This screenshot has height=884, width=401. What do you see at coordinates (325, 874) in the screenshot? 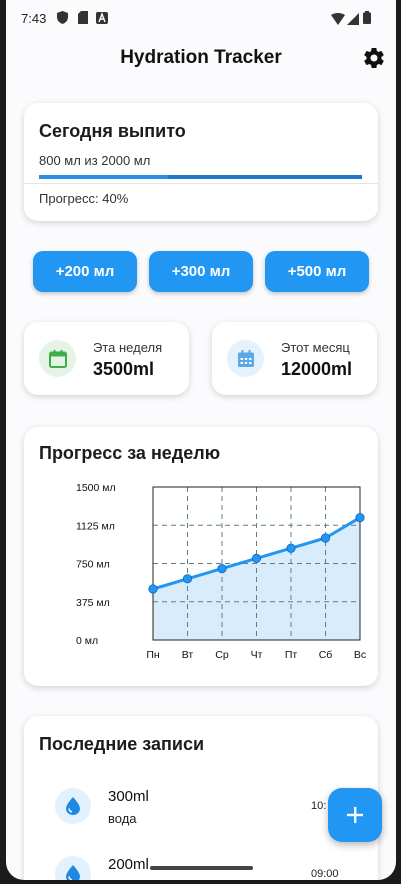
I see `entry-time: 09:00` at bounding box center [325, 874].